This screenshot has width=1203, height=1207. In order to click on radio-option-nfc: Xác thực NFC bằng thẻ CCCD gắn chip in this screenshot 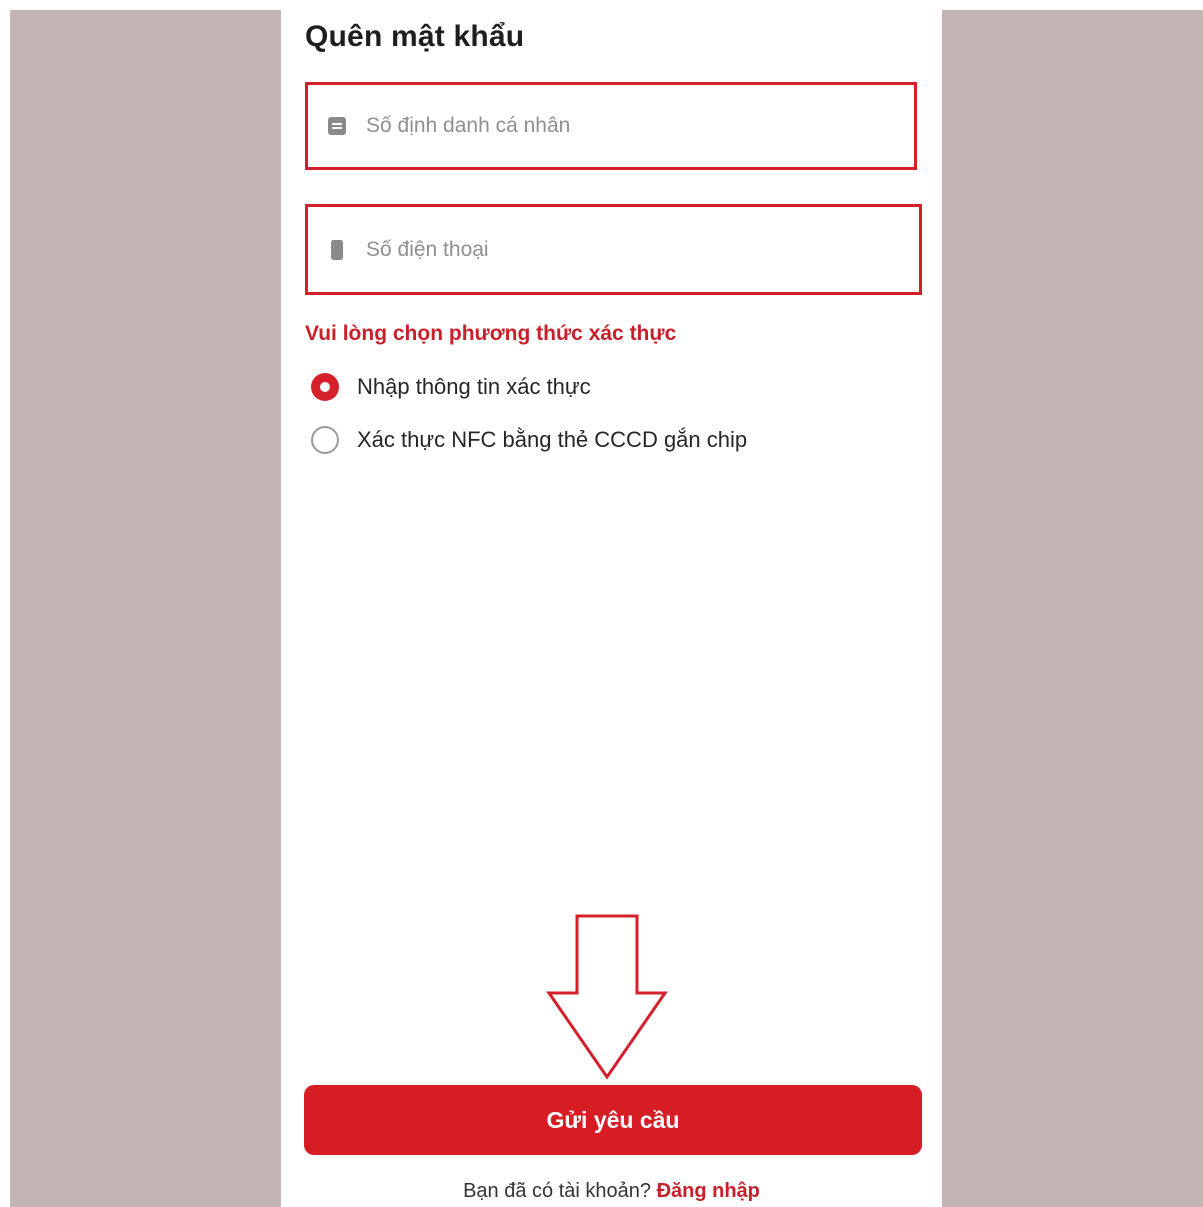, I will do `click(529, 440)`.